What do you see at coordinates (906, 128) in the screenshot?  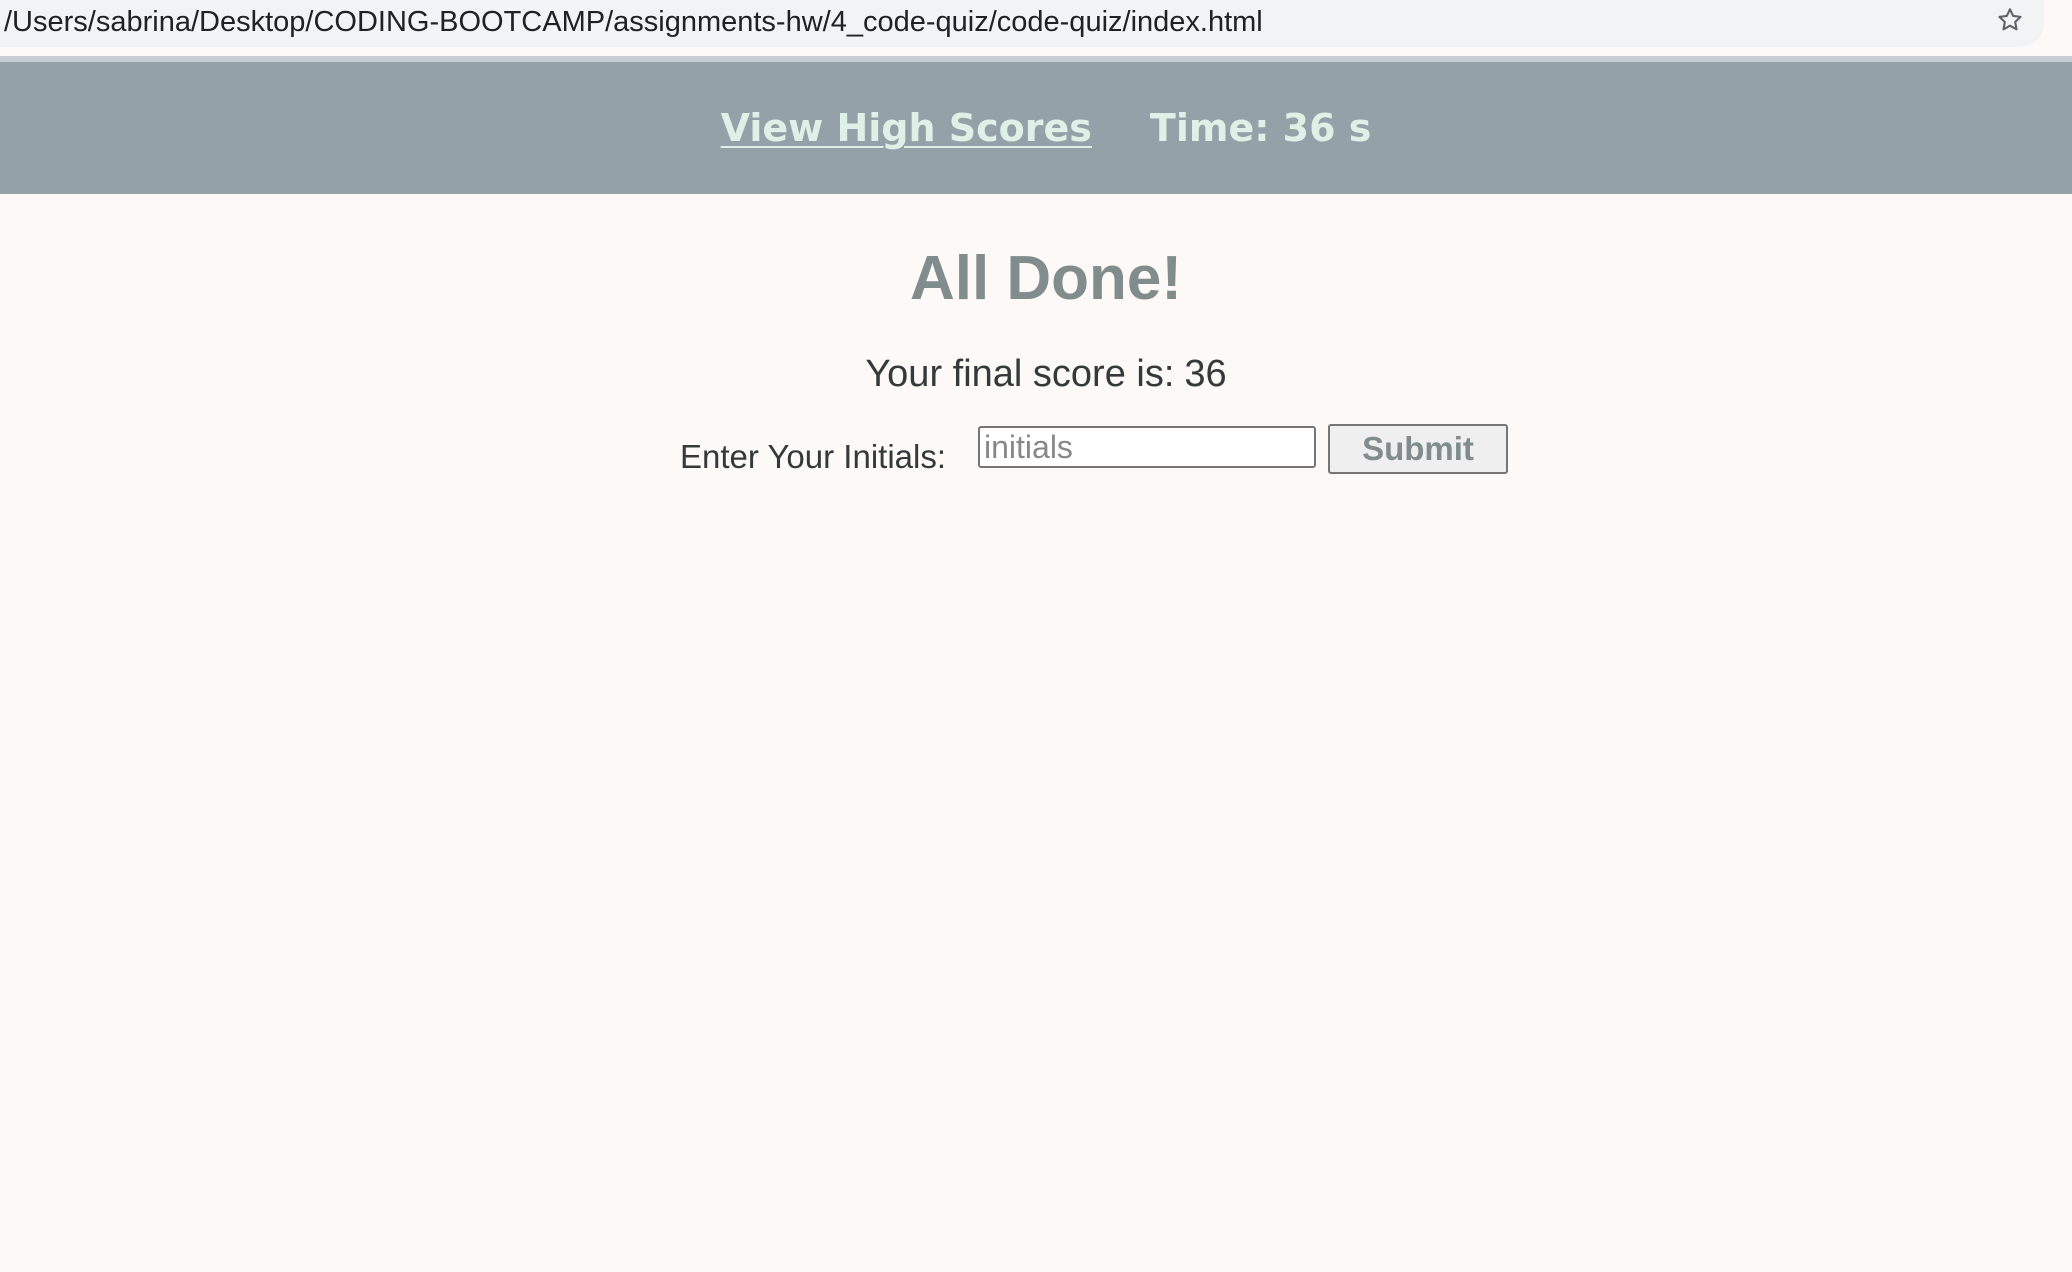 I see `view-high-scores-link: View High Scores` at bounding box center [906, 128].